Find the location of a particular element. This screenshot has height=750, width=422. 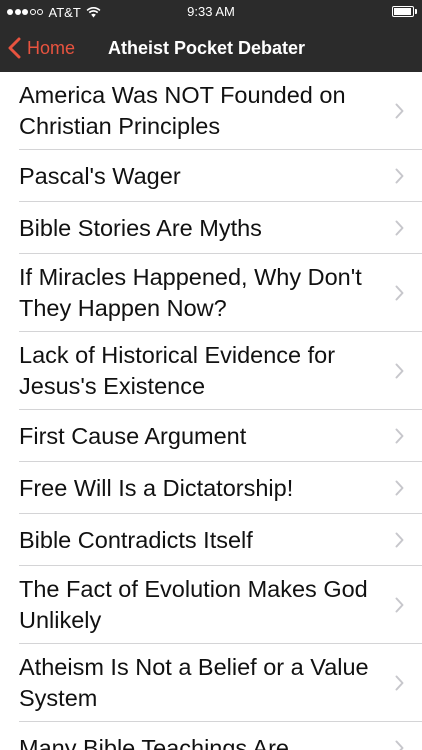

list-item-label: Pascal's Wager is located at coordinates (100, 175).